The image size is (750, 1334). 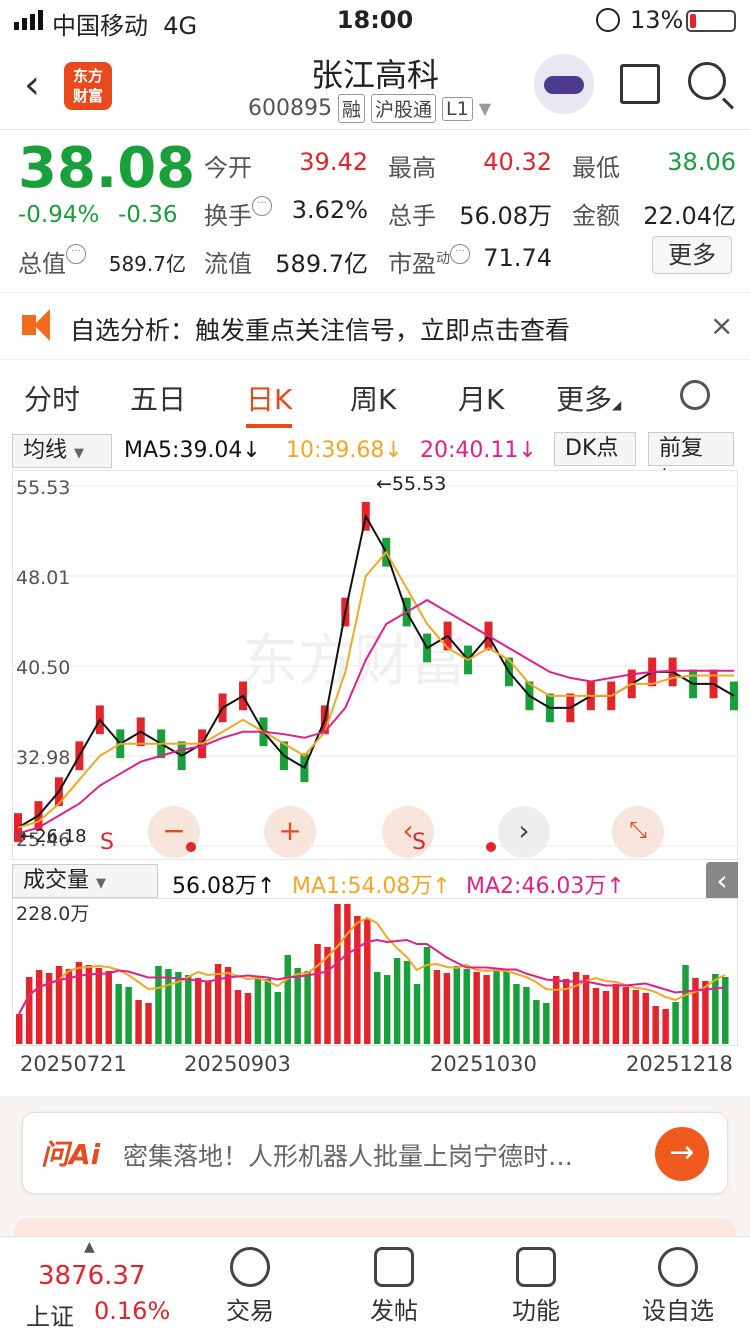 What do you see at coordinates (692, 255) in the screenshot?
I see `more-button: 更多` at bounding box center [692, 255].